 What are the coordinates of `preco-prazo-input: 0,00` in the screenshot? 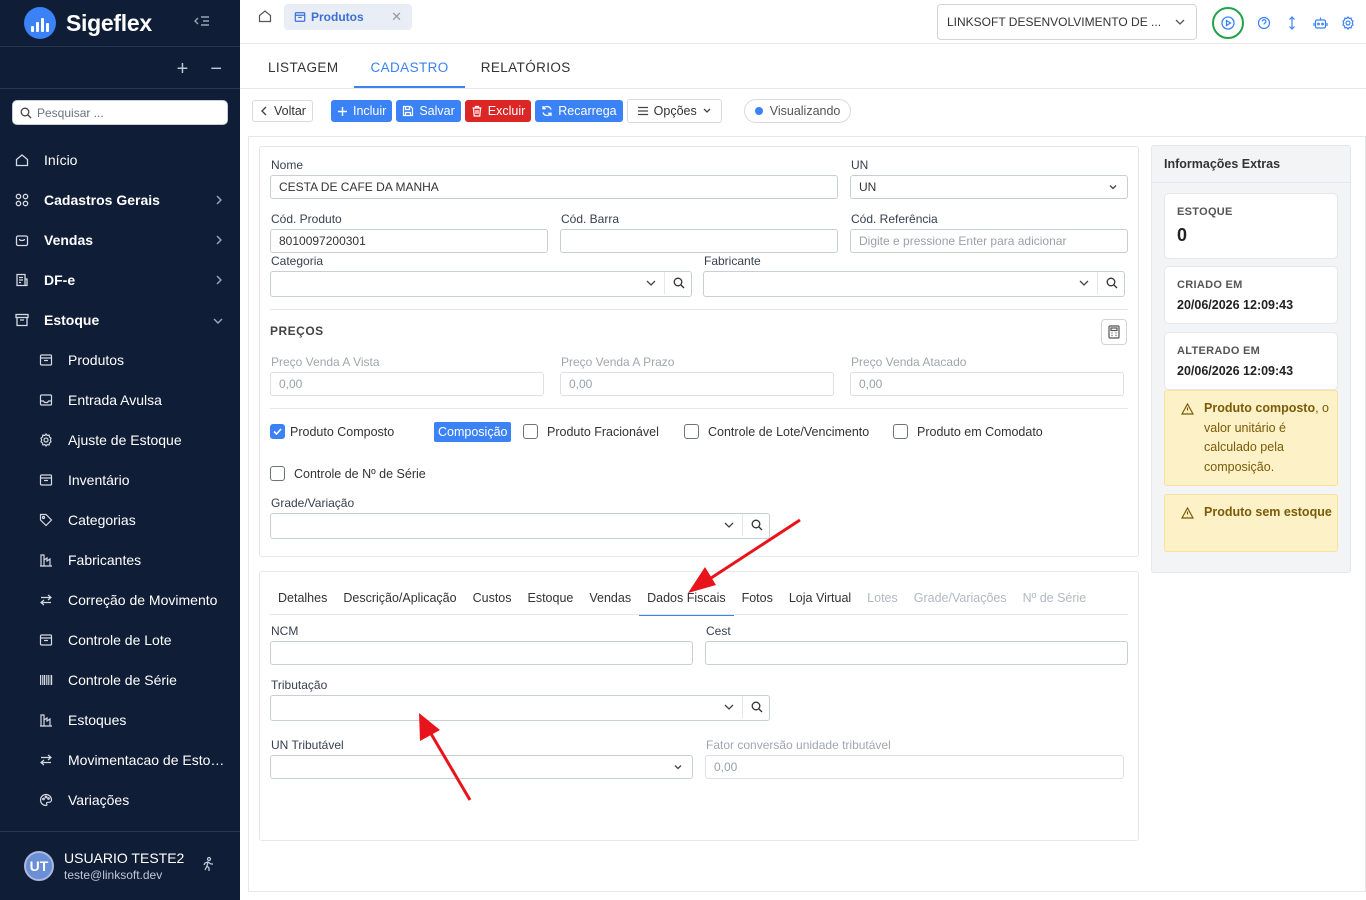 It's located at (697, 384).